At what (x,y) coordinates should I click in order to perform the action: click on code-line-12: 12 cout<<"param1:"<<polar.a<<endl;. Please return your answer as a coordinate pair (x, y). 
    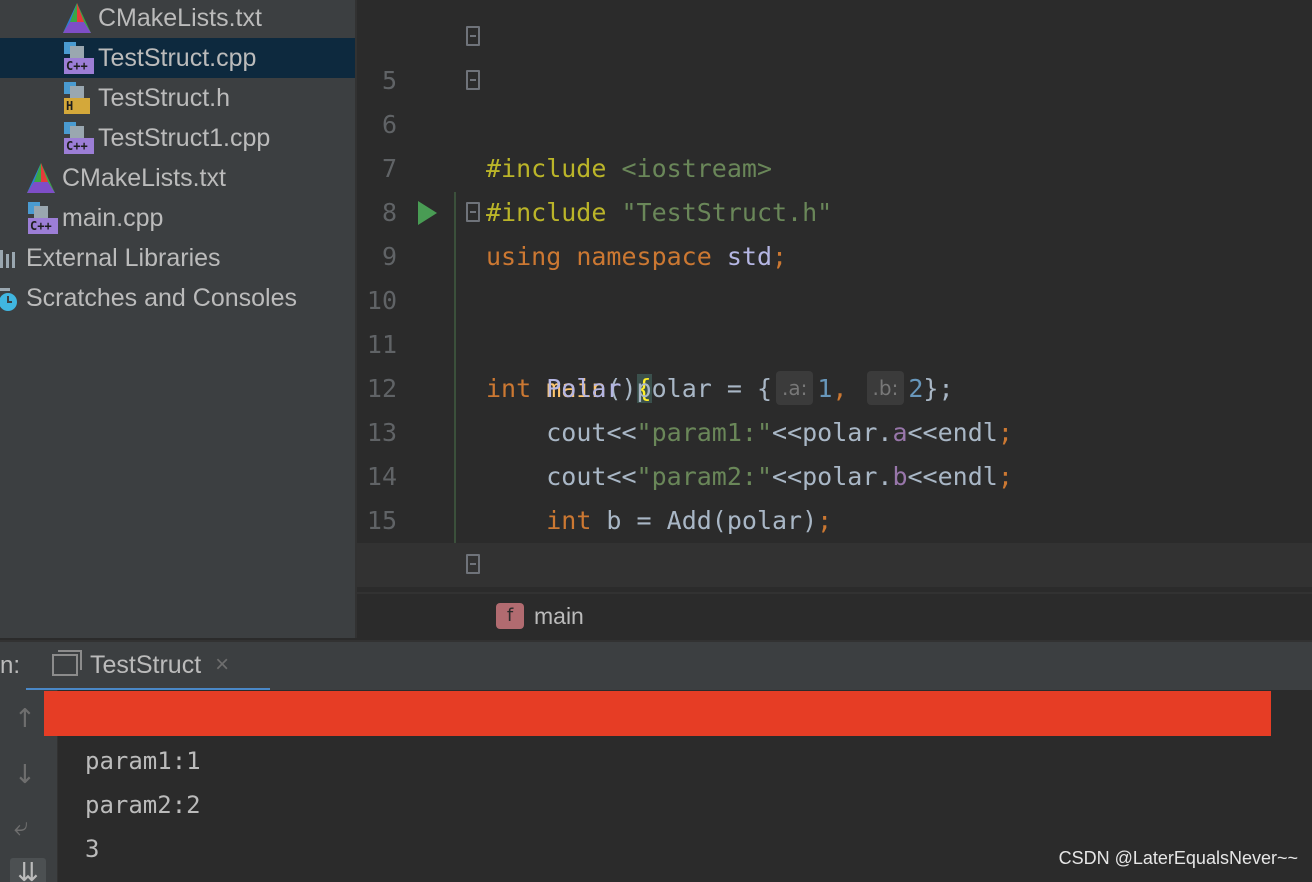
    Looking at the image, I should click on (834, 385).